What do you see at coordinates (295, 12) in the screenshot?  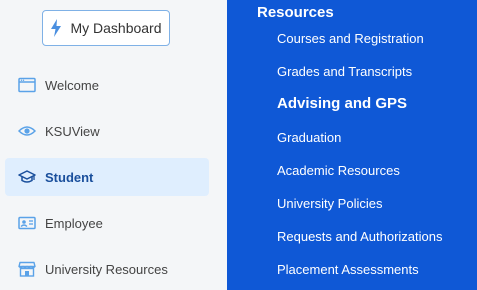 I see `resources-heading: Resources` at bounding box center [295, 12].